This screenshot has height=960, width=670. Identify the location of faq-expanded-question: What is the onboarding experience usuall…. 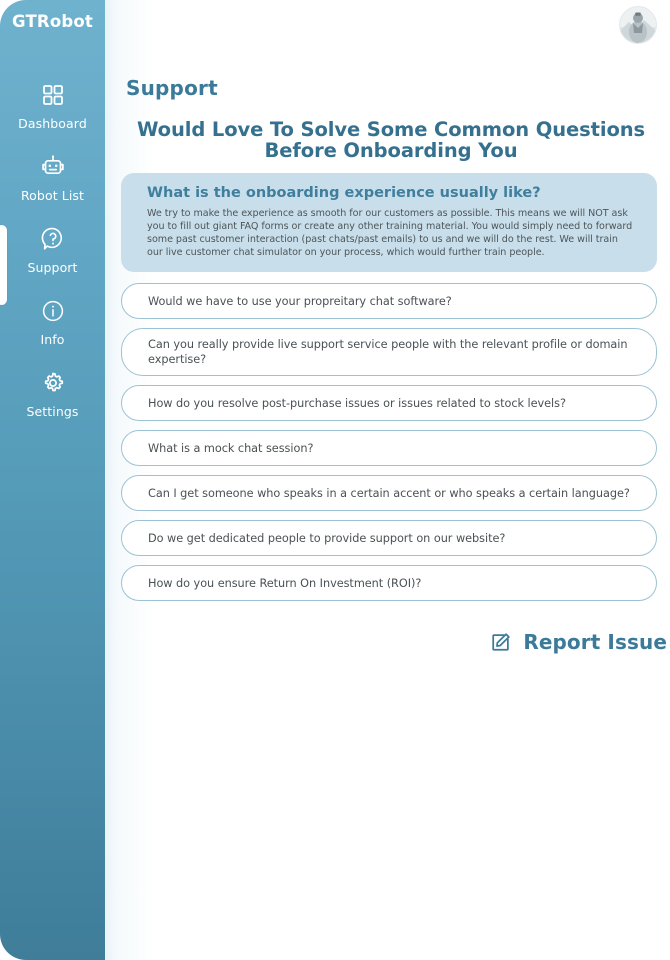
(344, 193).